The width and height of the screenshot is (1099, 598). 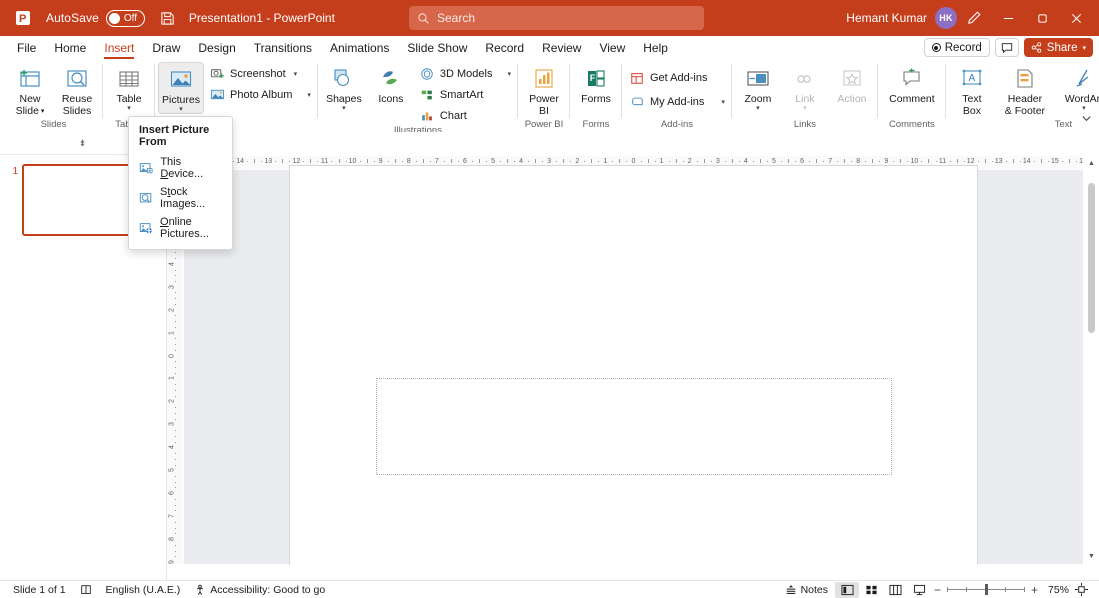 What do you see at coordinates (596, 83) in the screenshot?
I see `forms-button: F Forms` at bounding box center [596, 83].